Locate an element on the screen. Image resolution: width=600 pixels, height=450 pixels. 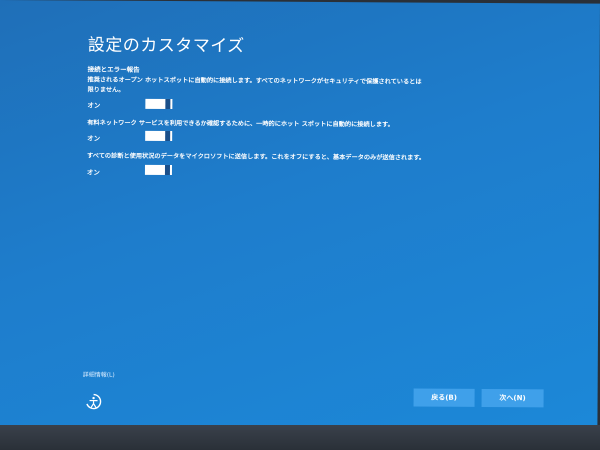
page-title: 設定のカスタマイズ is located at coordinates (166, 46).